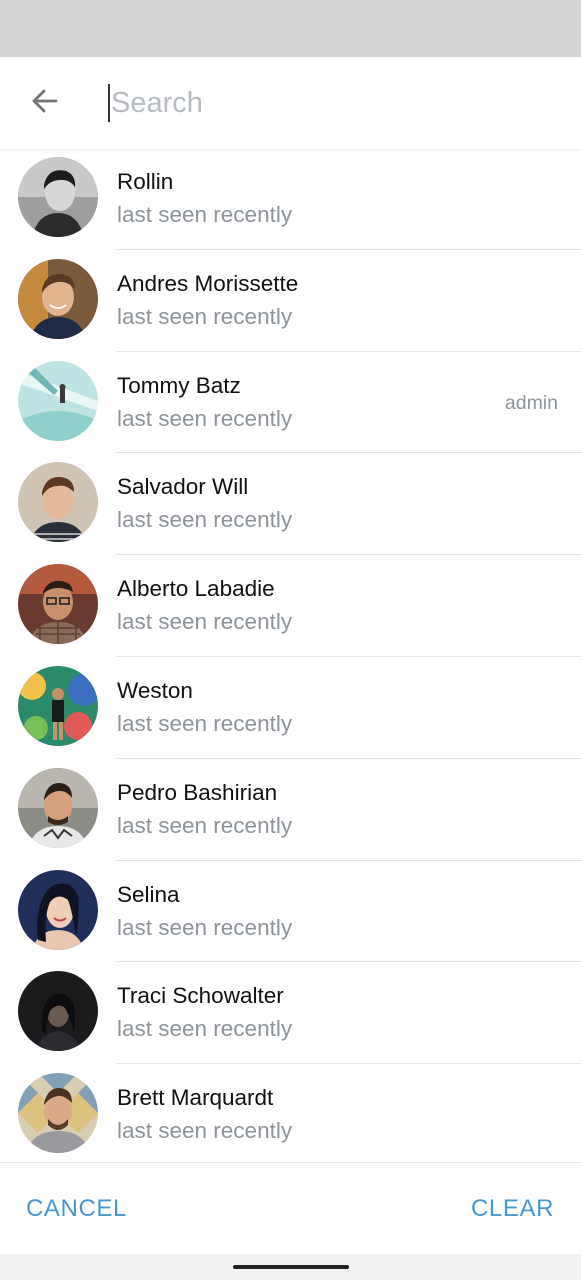 The image size is (581, 1280). I want to click on contact-name: Tommy Batz, so click(179, 385).